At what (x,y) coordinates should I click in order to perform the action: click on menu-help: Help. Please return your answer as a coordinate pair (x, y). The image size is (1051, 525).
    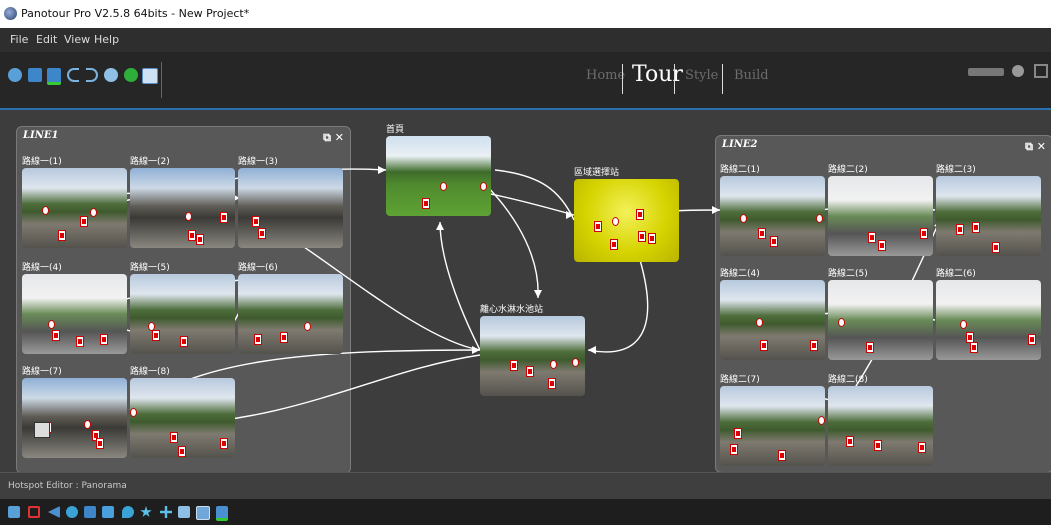
    Looking at the image, I should click on (106, 39).